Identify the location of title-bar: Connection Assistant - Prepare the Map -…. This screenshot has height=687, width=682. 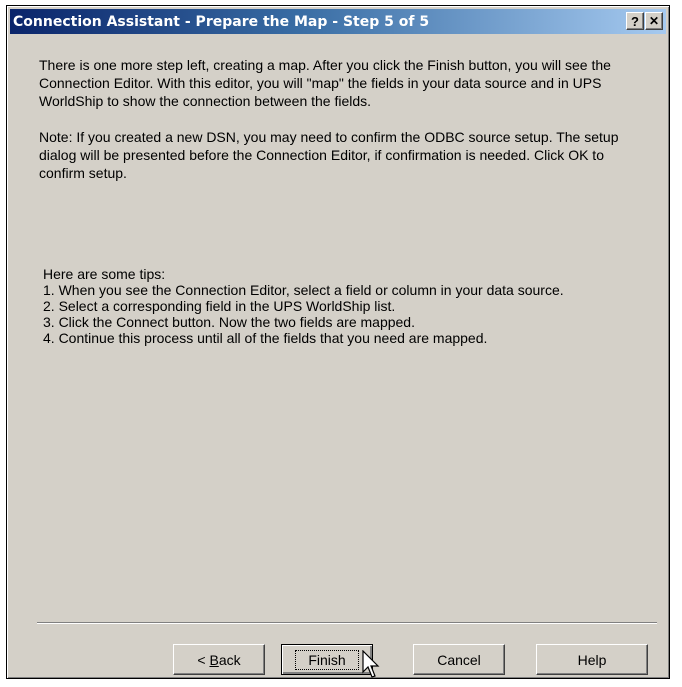
(338, 21).